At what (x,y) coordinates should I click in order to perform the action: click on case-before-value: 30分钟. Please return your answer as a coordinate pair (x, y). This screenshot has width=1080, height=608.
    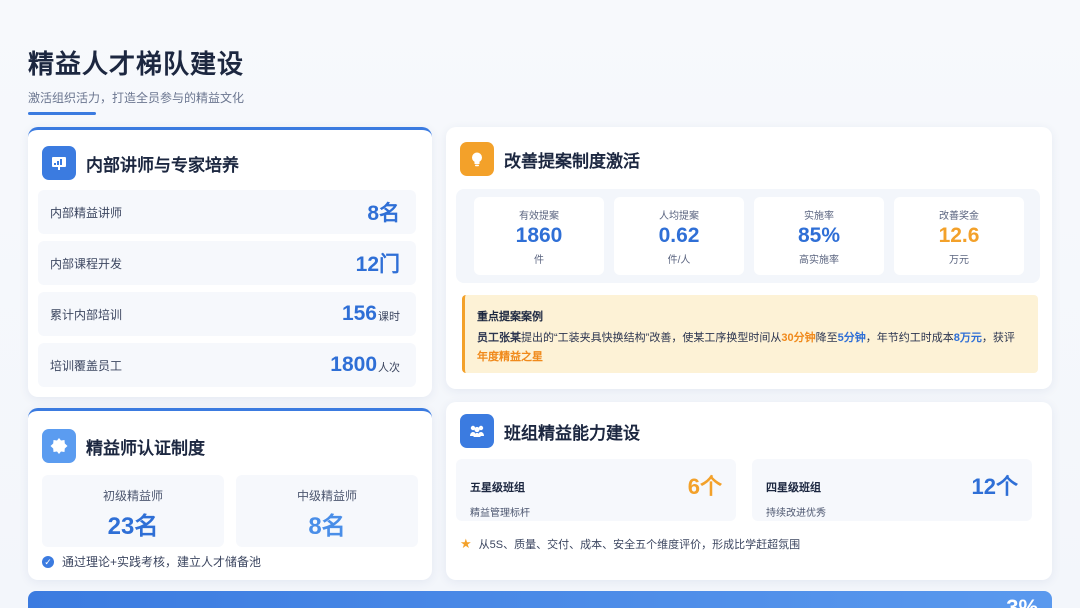
    Looking at the image, I should click on (798, 338).